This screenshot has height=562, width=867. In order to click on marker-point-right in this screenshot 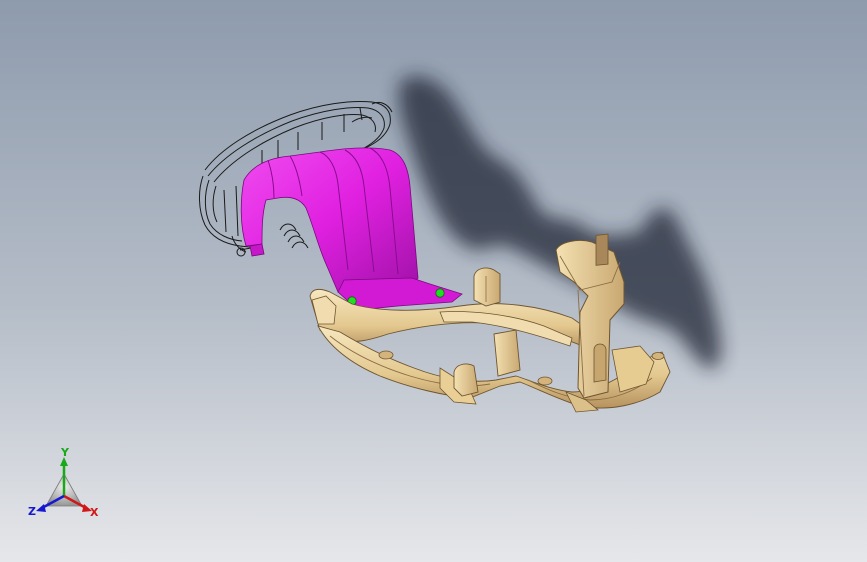, I will do `click(440, 293)`.